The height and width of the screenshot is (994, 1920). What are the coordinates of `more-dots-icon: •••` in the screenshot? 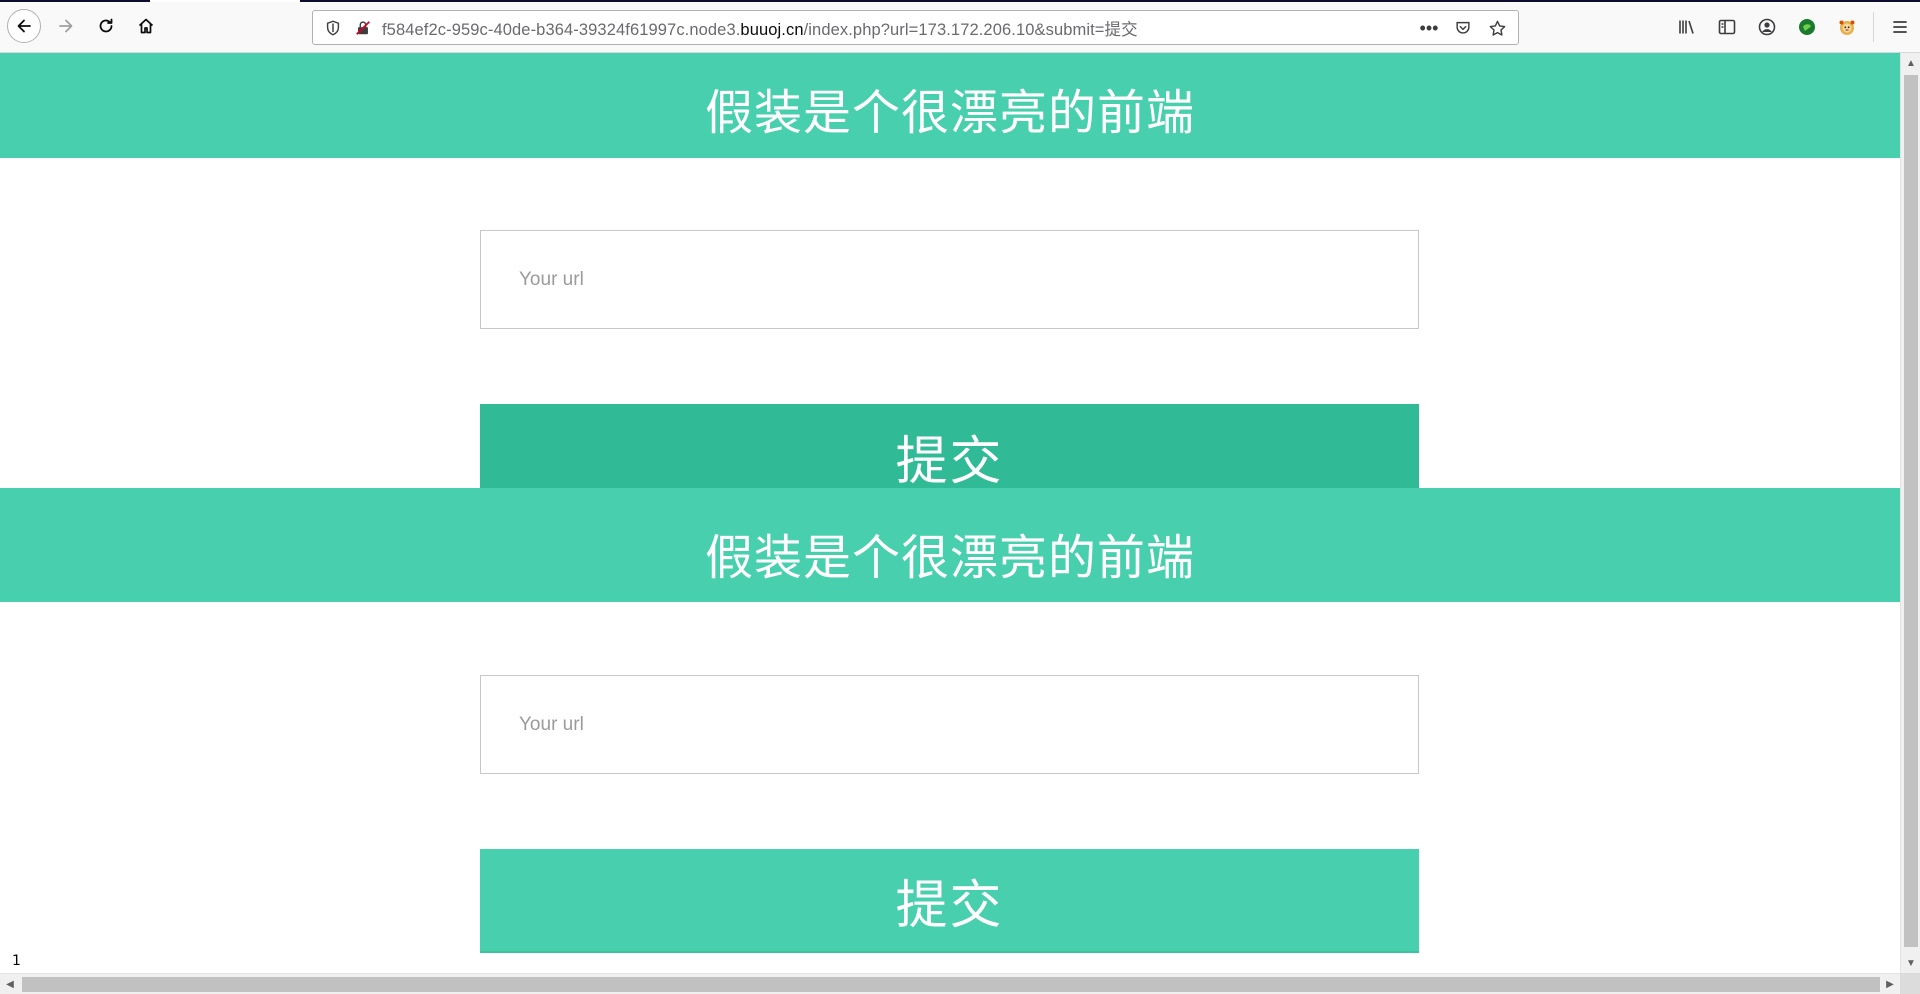 It's located at (1429, 28).